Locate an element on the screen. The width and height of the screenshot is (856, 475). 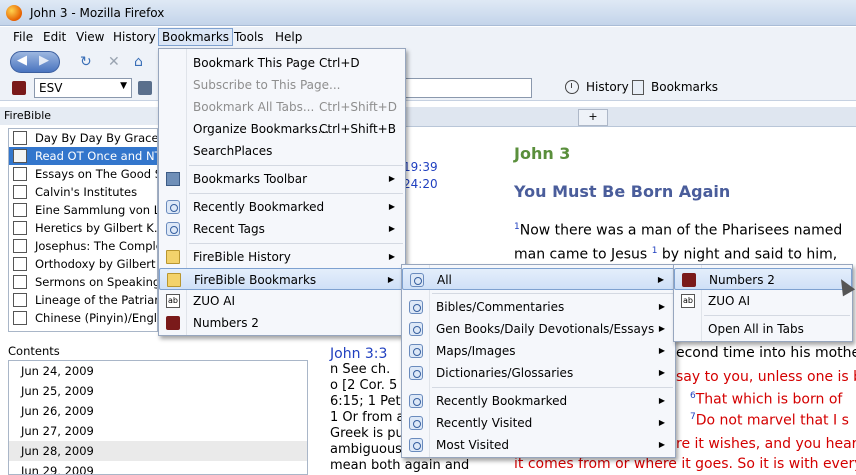
back-arrow-icon: ◀ is located at coordinates (22, 60).